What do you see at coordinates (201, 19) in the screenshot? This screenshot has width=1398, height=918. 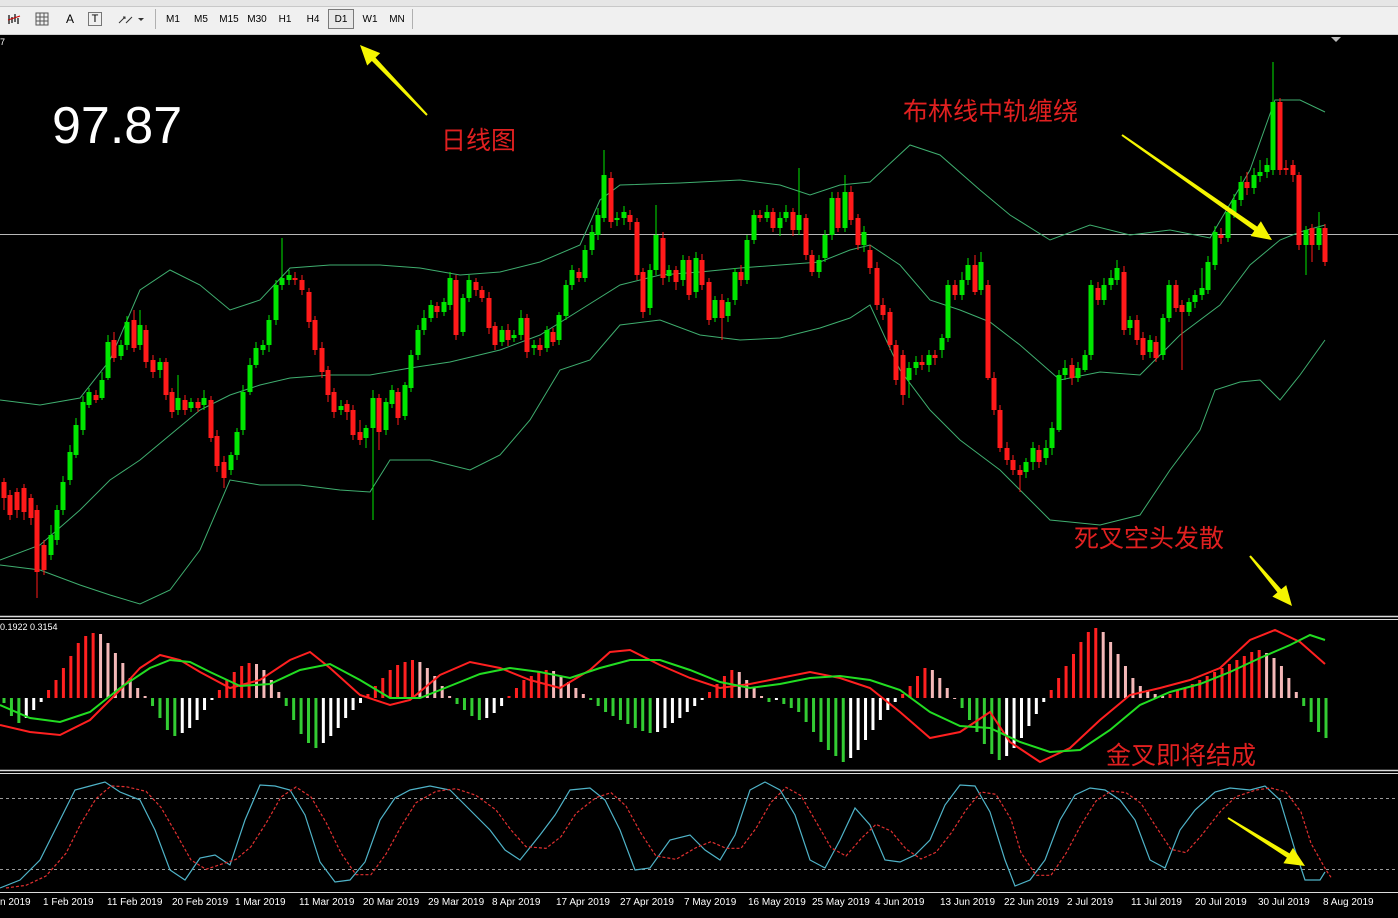 I see `timeframe-m5: M5` at bounding box center [201, 19].